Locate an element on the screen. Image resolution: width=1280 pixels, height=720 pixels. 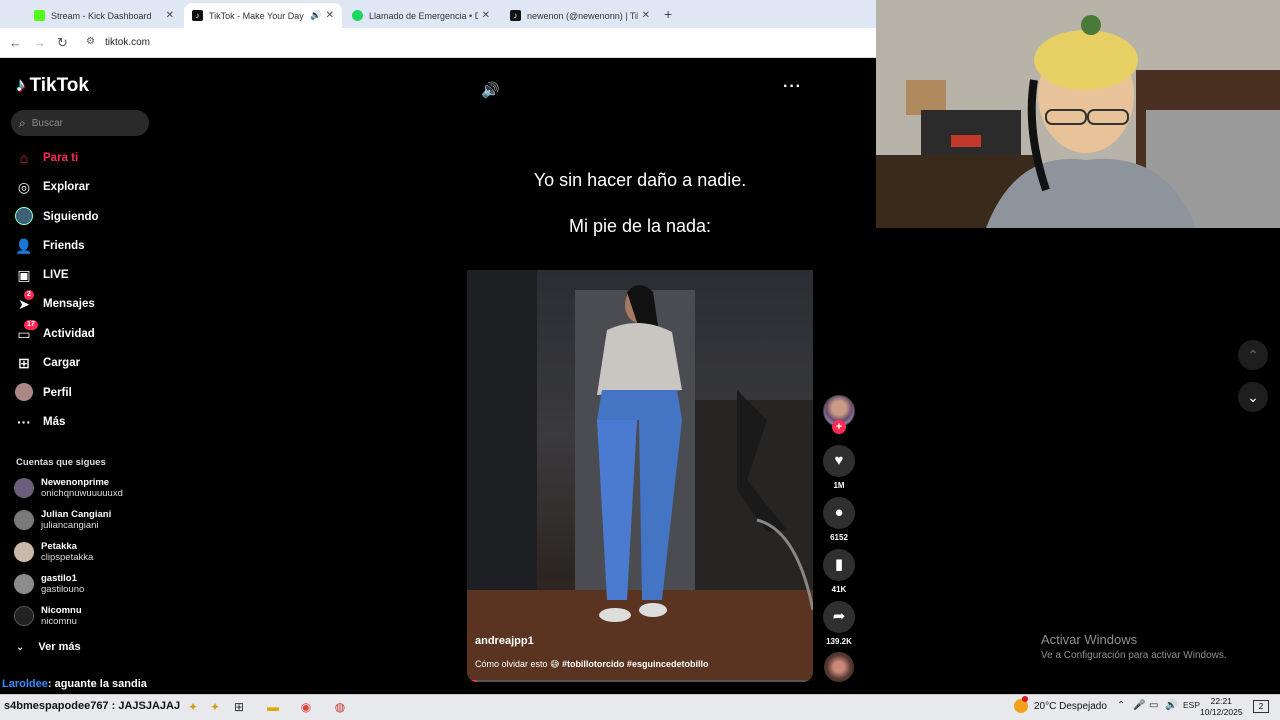
chrome-icon: ◉ is located at coordinates (306, 707).